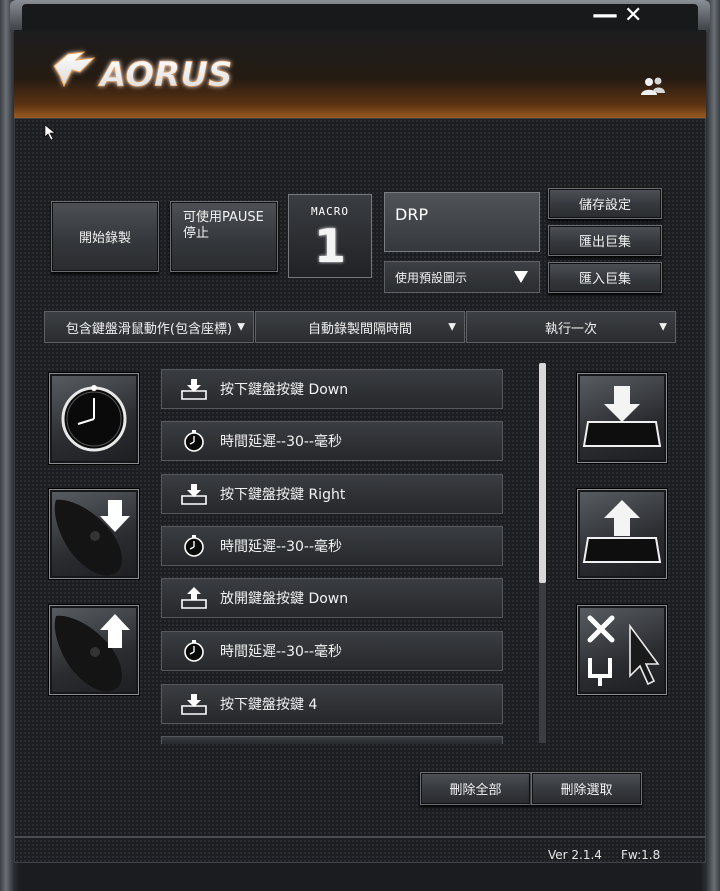 The height and width of the screenshot is (891, 720). I want to click on start-record-button: 開始錄製, so click(105, 236).